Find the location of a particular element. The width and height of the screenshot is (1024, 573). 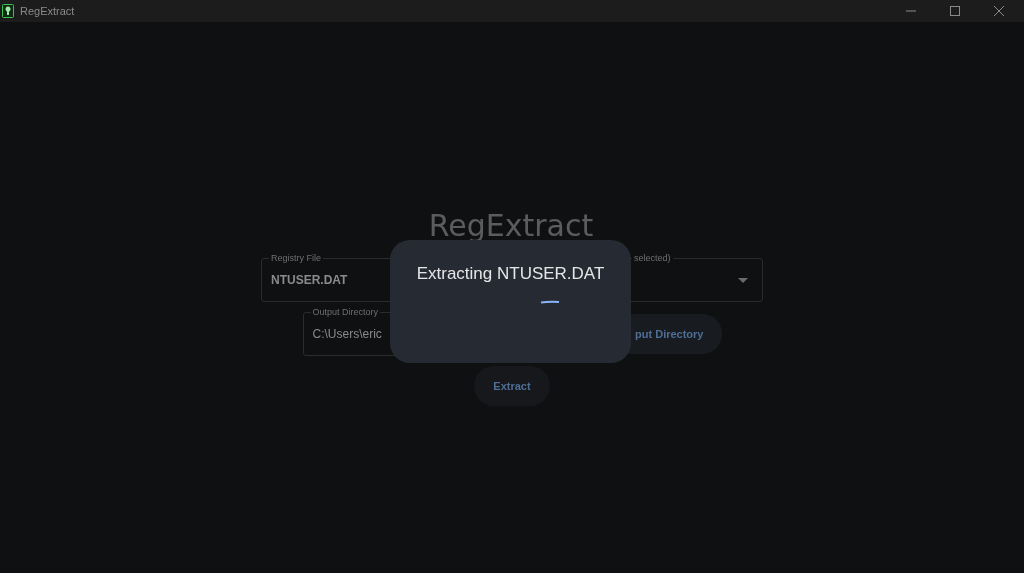

field-value: NTUSER.DAT is located at coordinates (309, 280).